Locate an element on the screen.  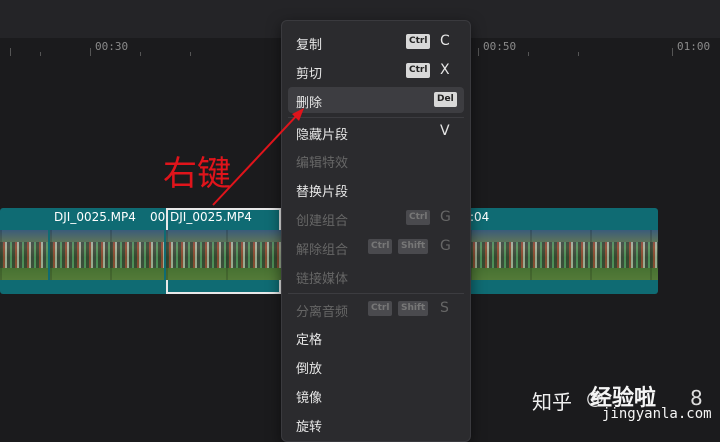
menu-item-label: 创建组合 is located at coordinates (322, 221).